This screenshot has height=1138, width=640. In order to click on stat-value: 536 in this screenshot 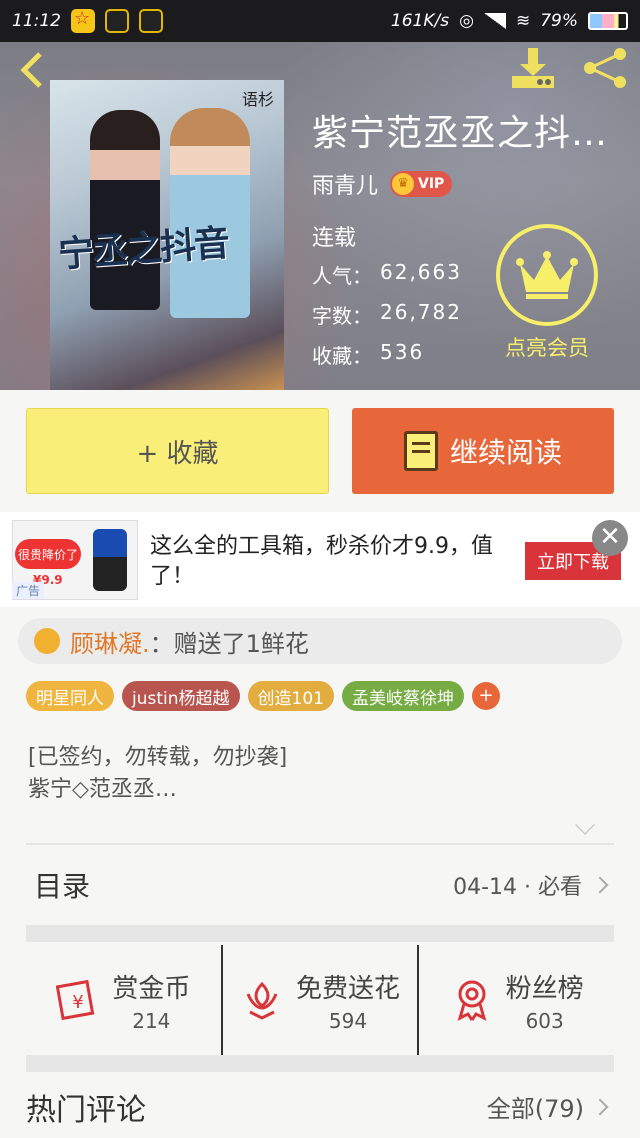, I will do `click(402, 352)`.